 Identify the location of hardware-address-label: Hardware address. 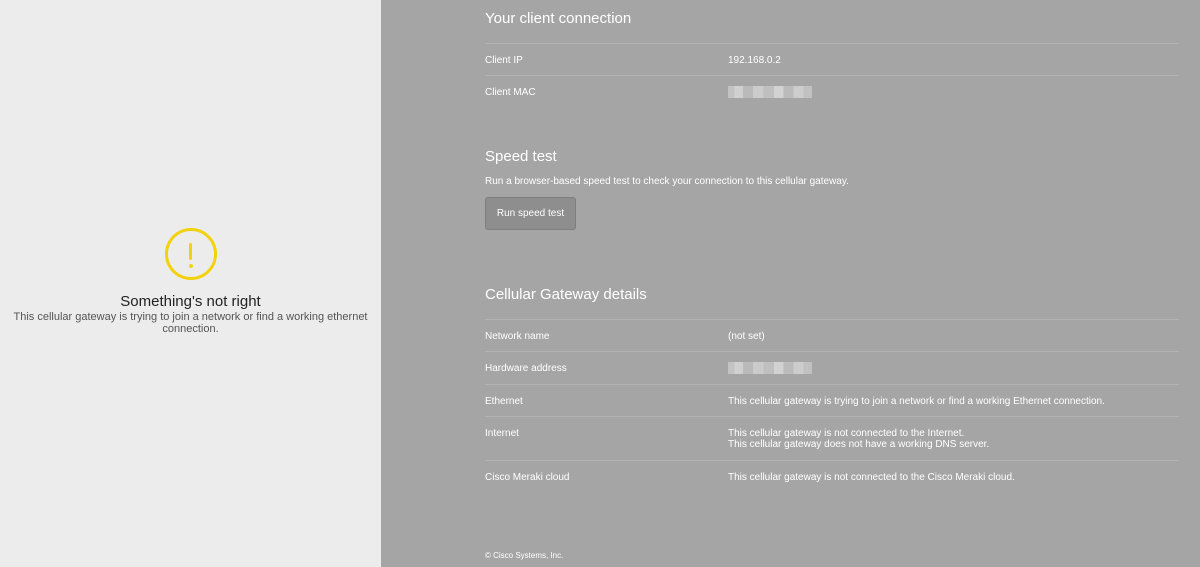
(526, 368).